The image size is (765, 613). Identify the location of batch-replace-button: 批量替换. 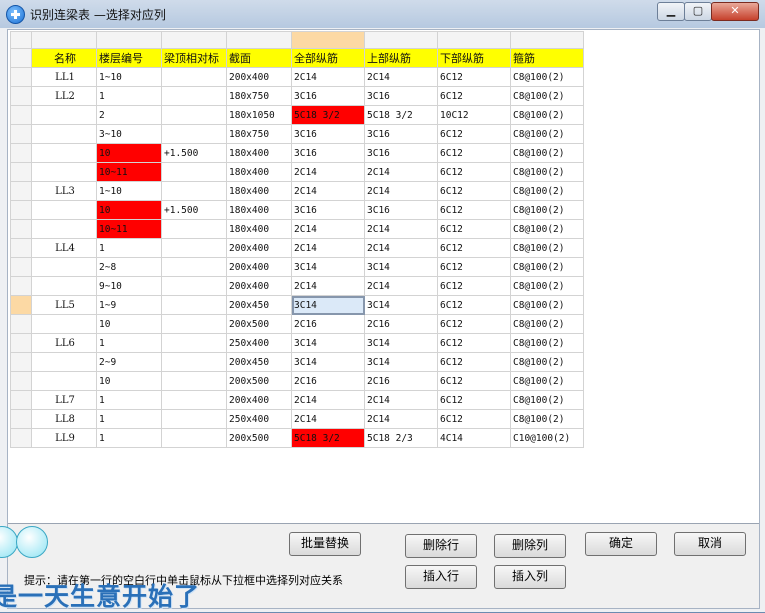
(325, 544).